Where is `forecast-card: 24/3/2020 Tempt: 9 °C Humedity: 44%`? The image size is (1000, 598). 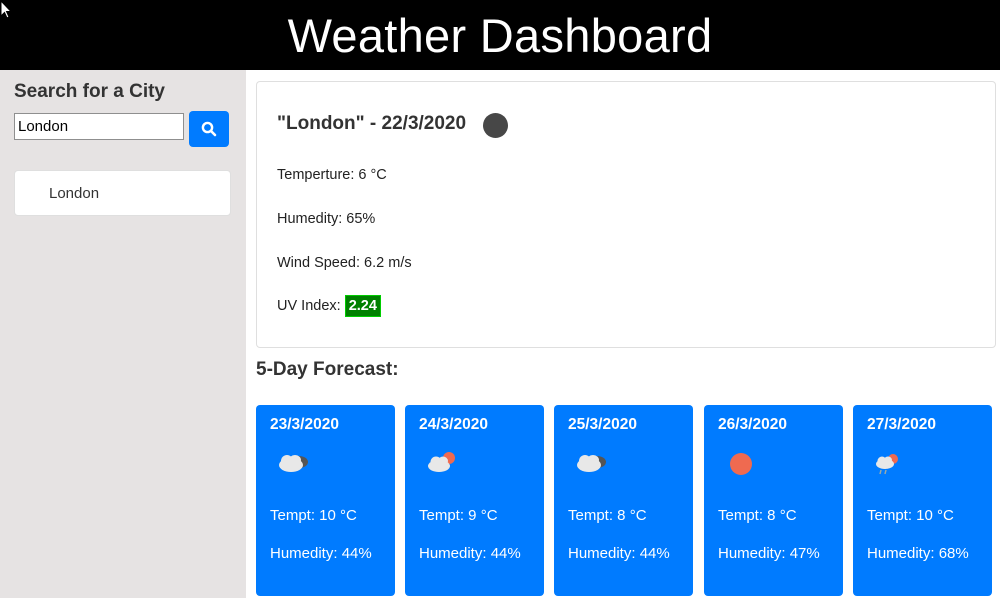
forecast-card: 24/3/2020 Tempt: 9 °C Humedity: 44% is located at coordinates (474, 500).